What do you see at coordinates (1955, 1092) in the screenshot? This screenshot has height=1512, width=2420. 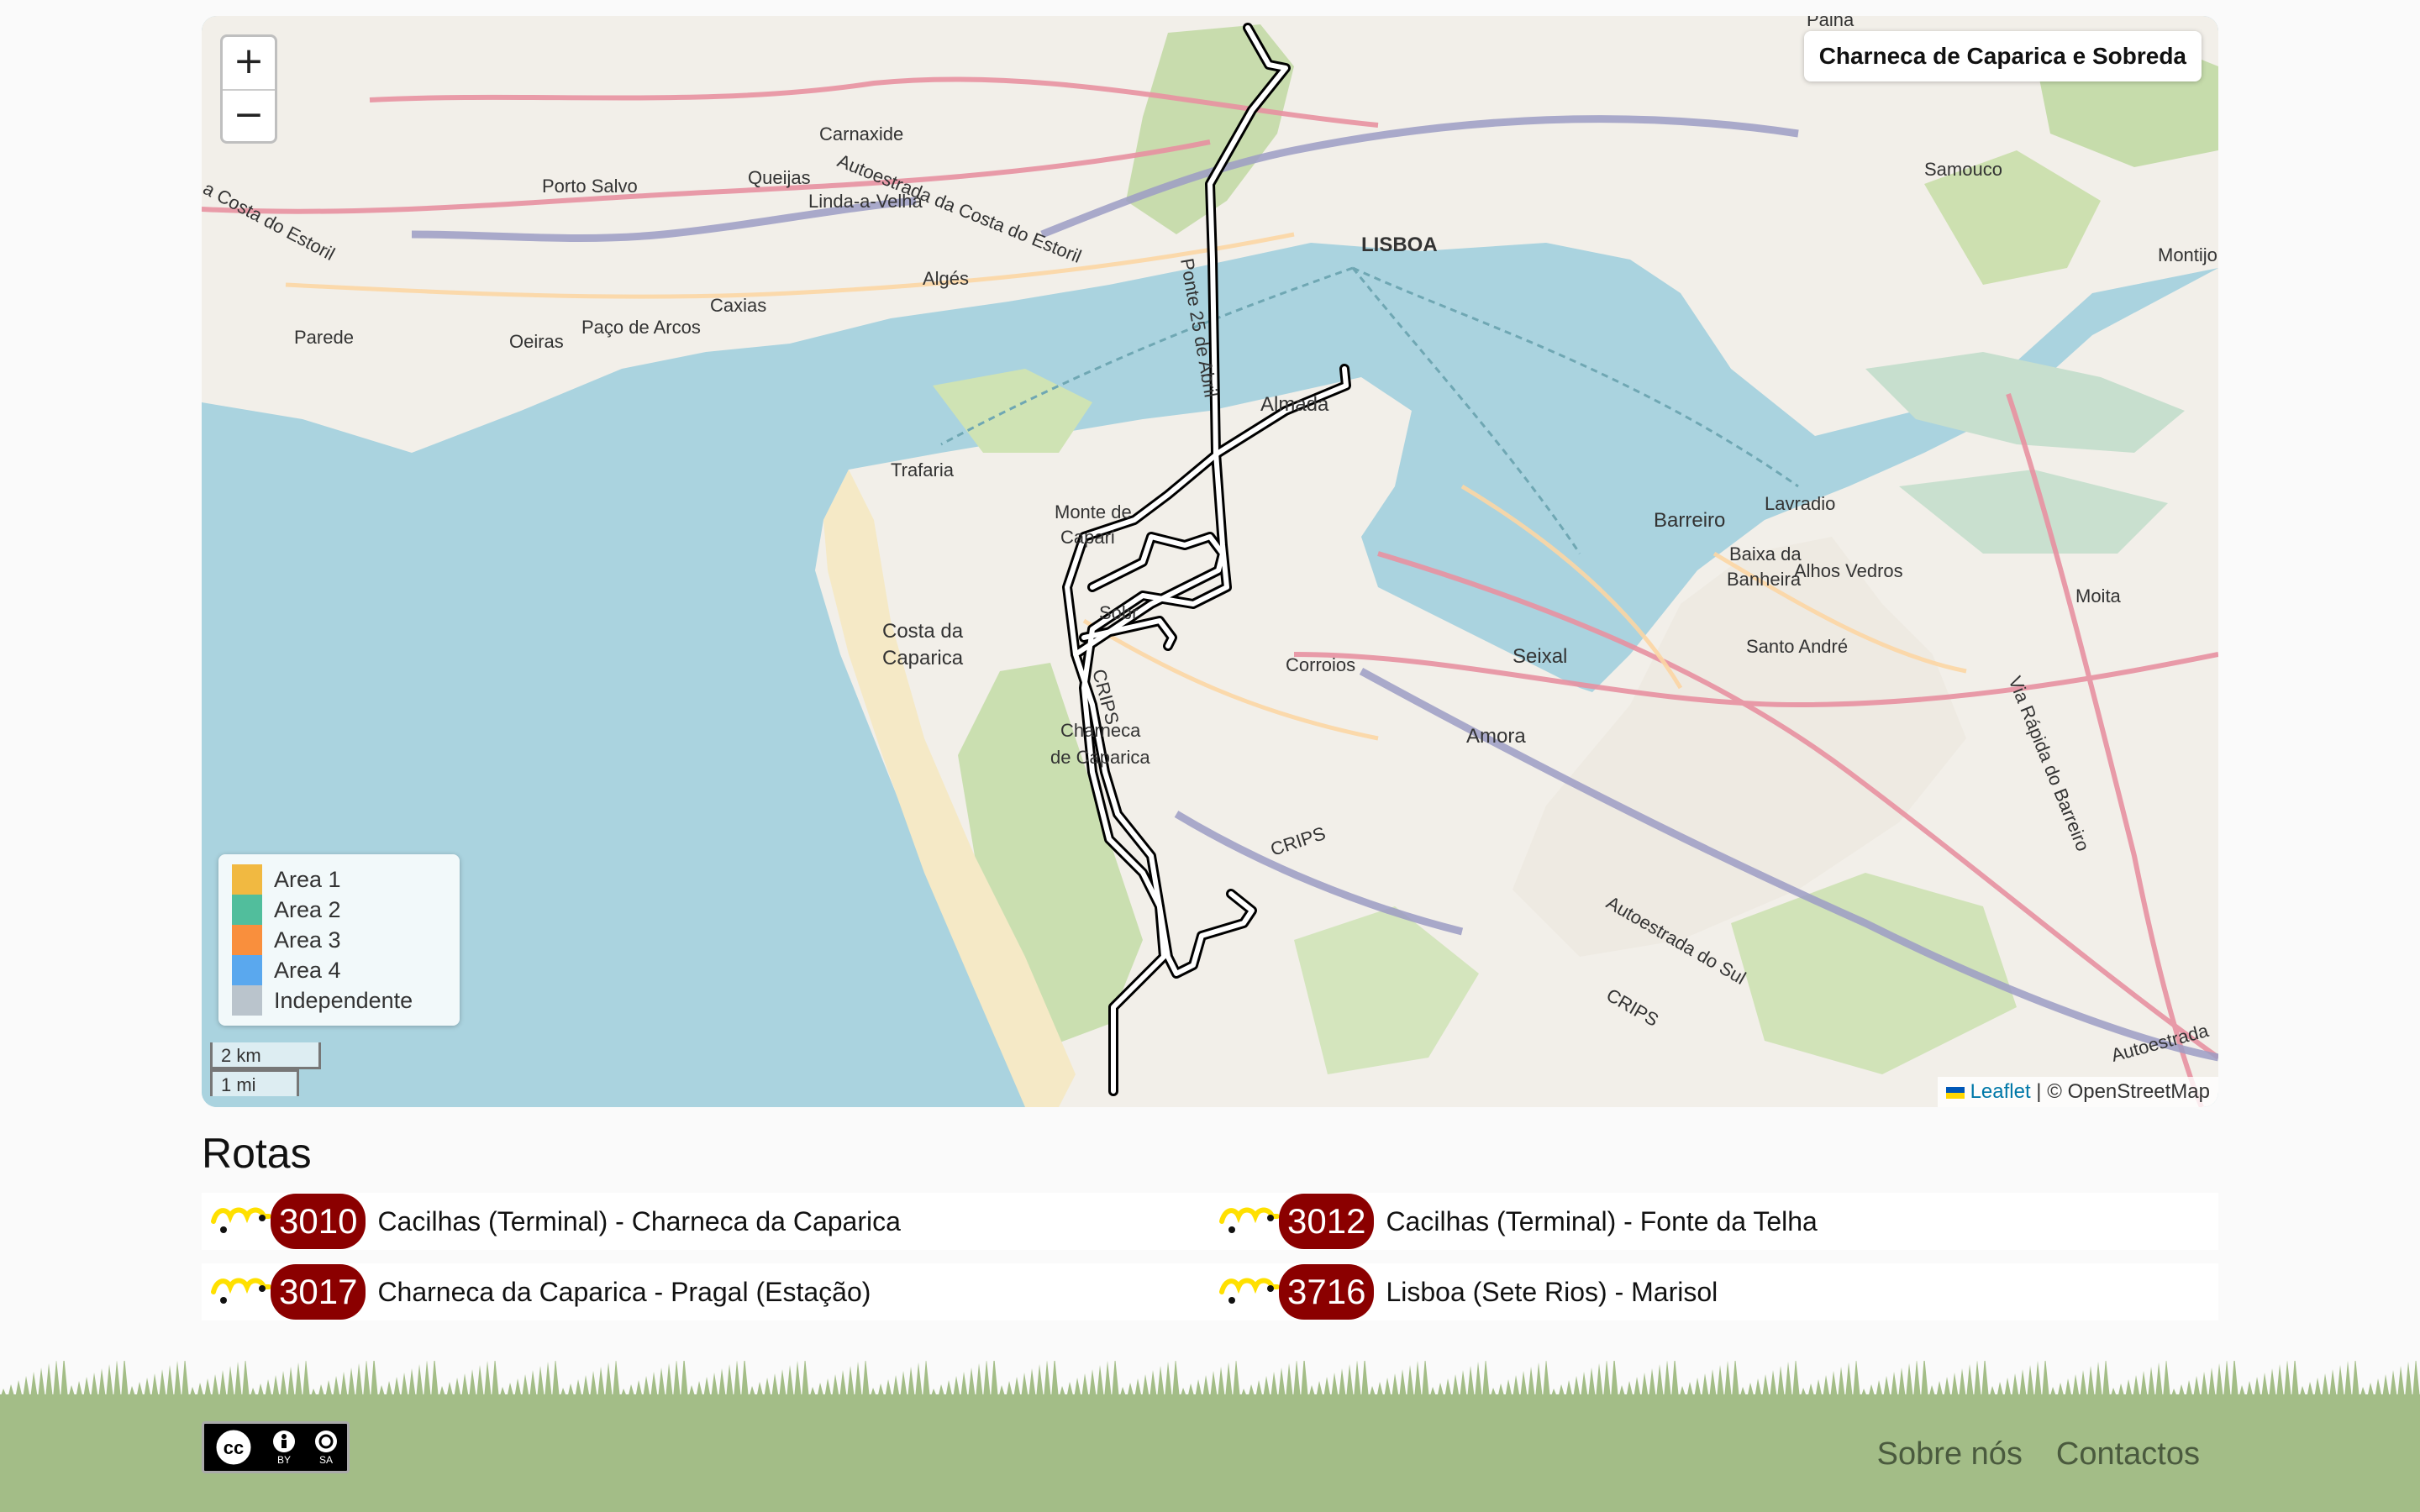 I see `ukraine-flag-icon` at bounding box center [1955, 1092].